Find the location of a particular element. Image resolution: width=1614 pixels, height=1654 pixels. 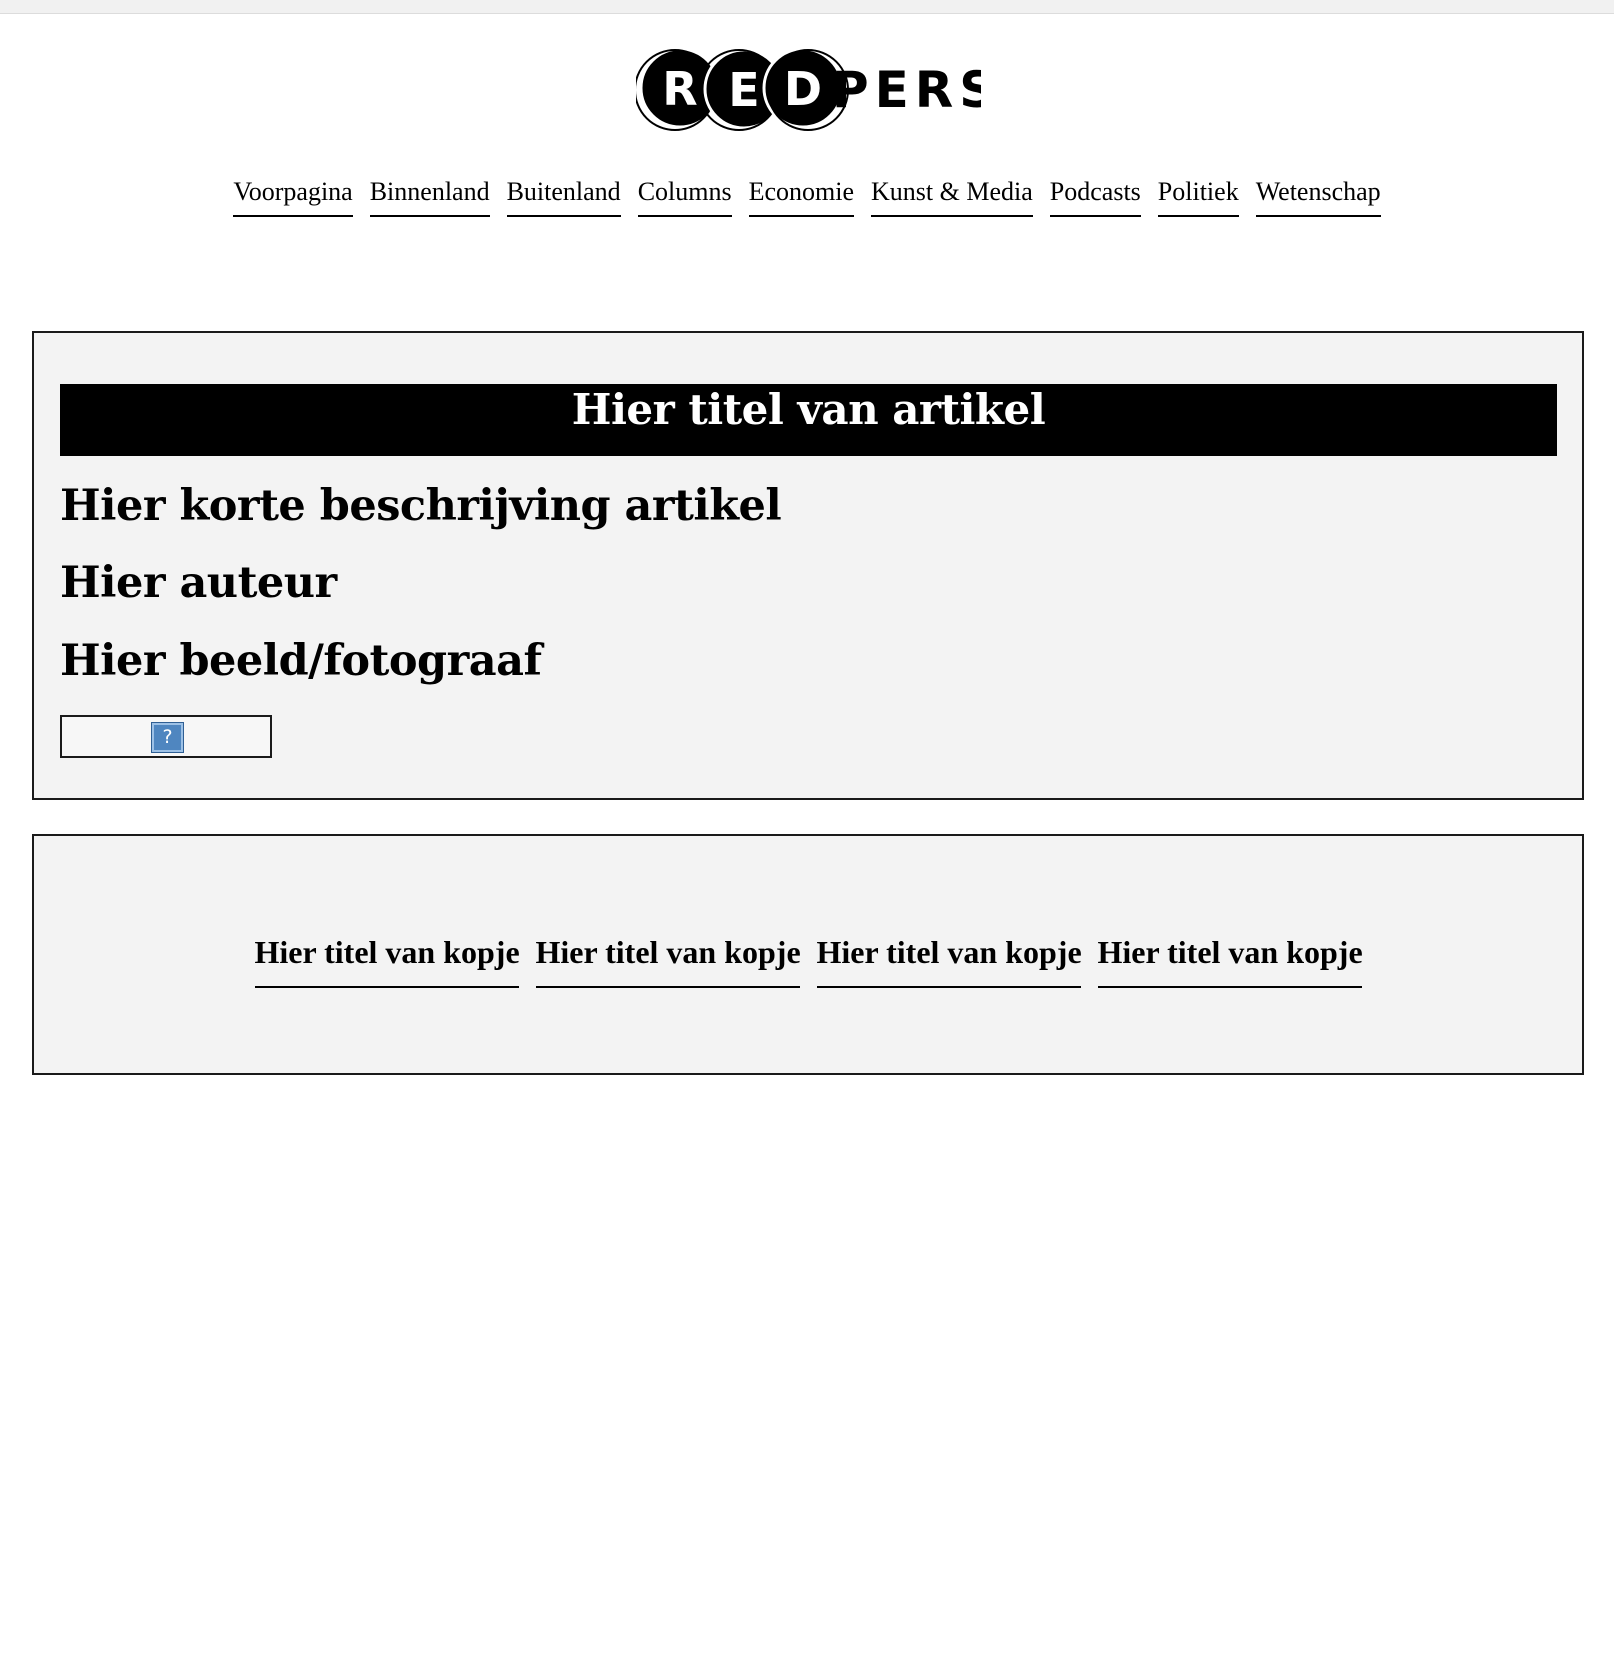

logo-letter-d: D is located at coordinates (803, 89).